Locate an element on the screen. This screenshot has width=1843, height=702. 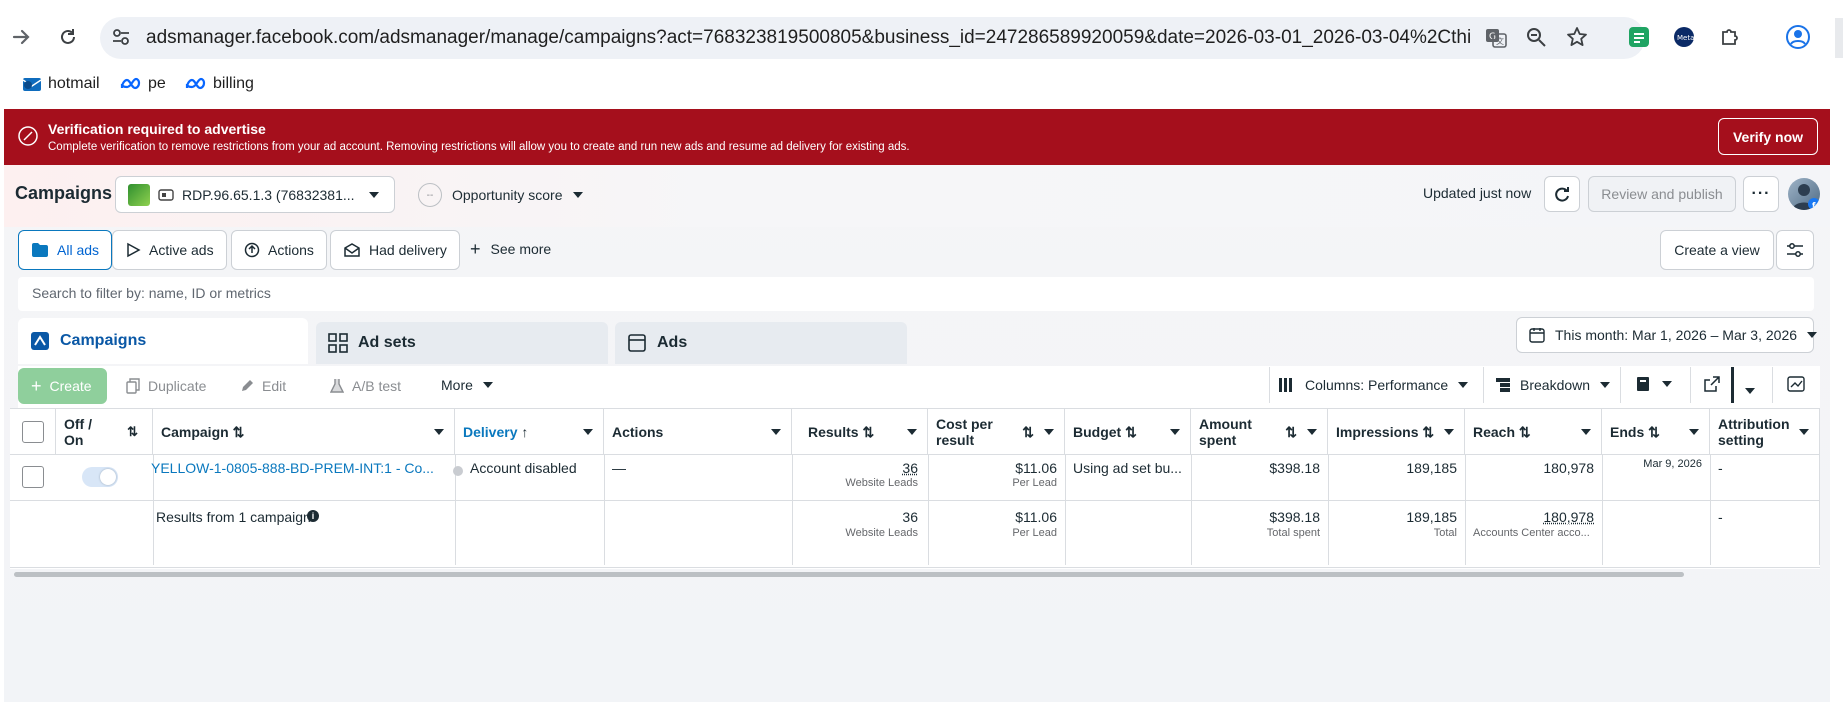
columns-dropdown: Columns: Performance is located at coordinates (1374, 385).